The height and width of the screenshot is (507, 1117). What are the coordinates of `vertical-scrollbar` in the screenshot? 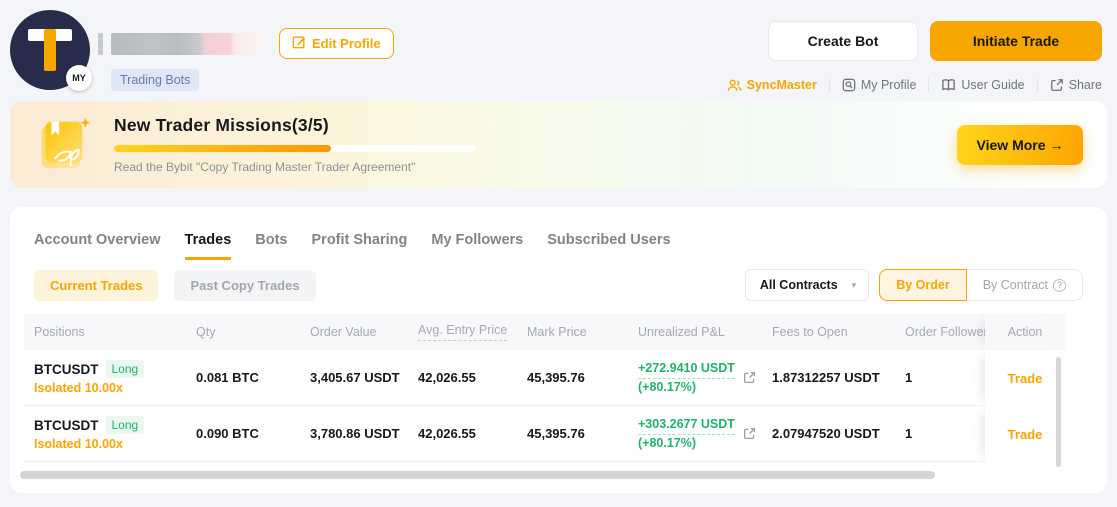 It's located at (1058, 412).